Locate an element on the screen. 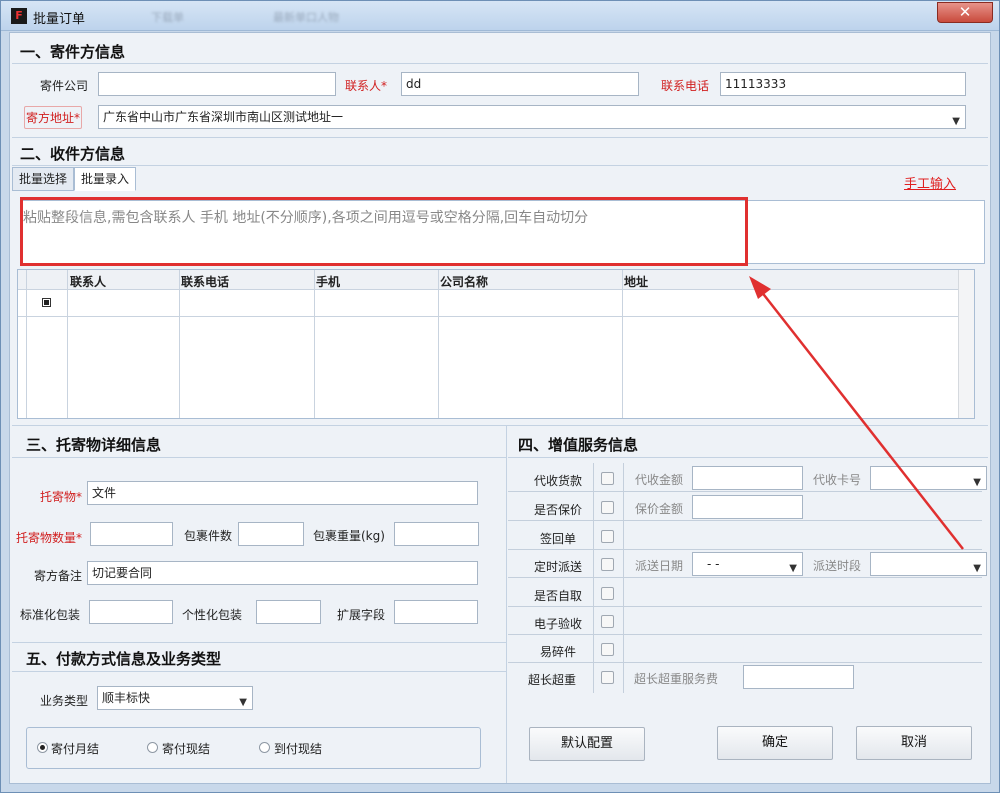  annotation-arrow is located at coordinates (856, 413).